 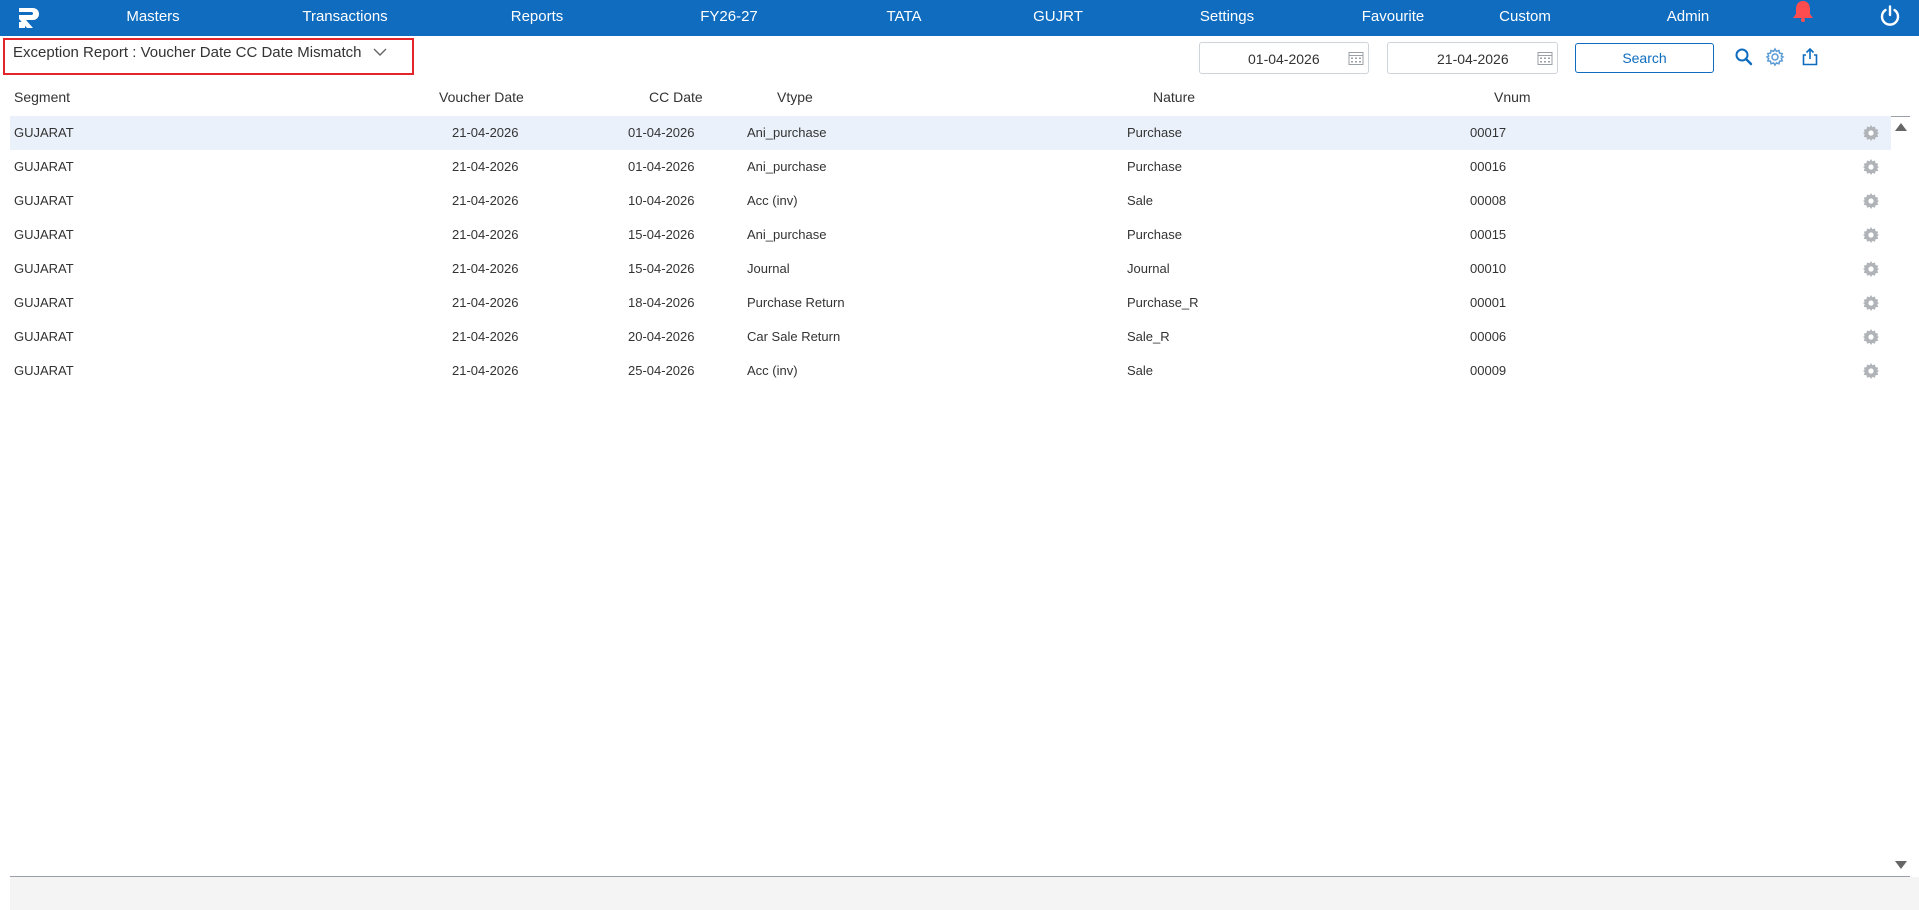 I want to click on cell-vnum: 00015, so click(x=1488, y=234).